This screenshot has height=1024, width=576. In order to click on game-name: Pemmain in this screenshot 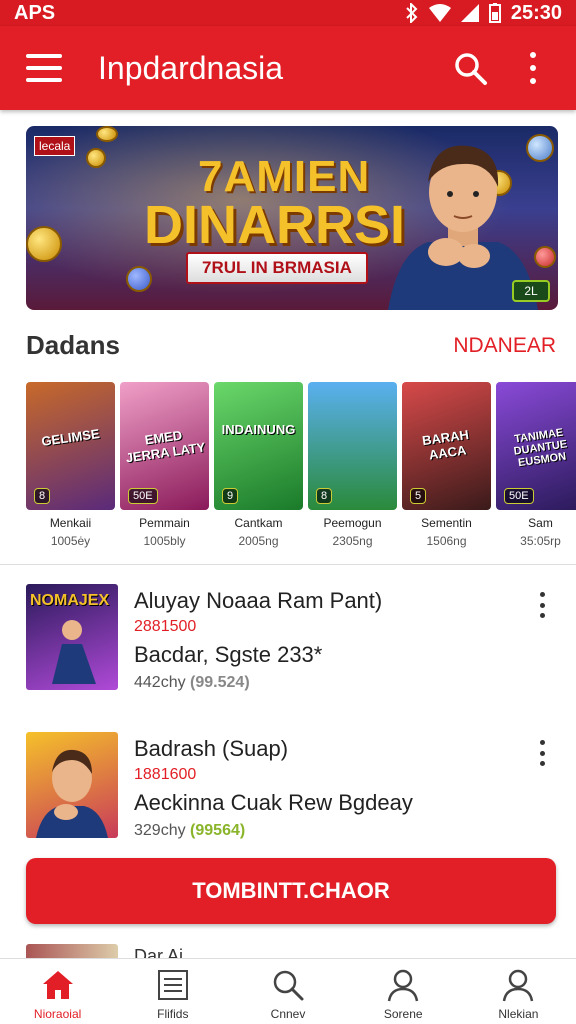, I will do `click(164, 523)`.